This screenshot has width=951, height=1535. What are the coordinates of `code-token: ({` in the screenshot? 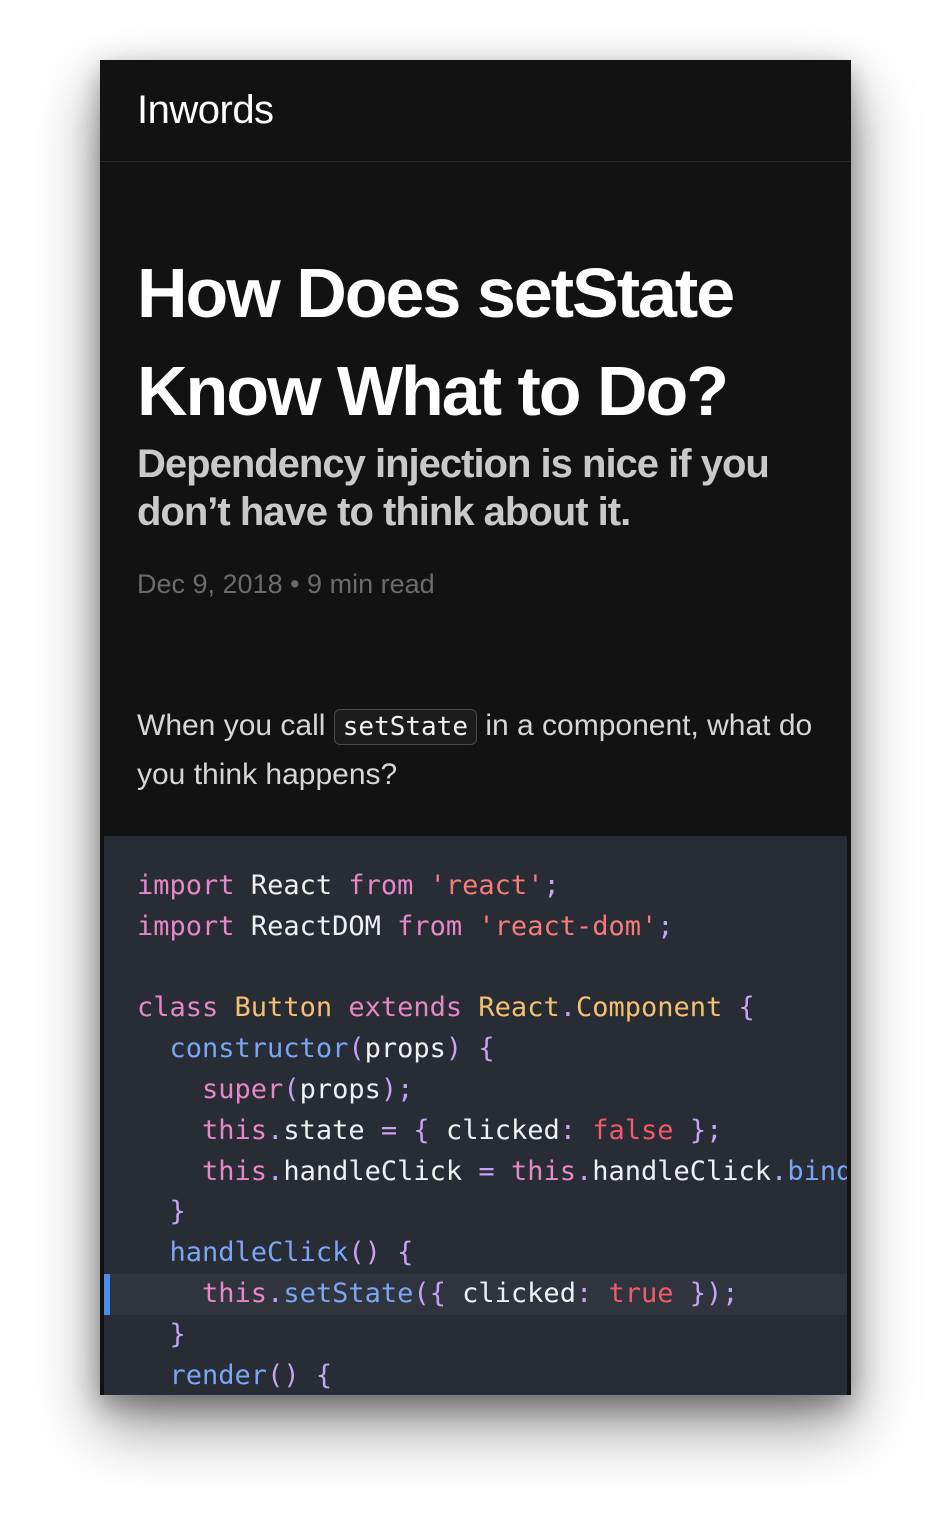 It's located at (429, 1293).